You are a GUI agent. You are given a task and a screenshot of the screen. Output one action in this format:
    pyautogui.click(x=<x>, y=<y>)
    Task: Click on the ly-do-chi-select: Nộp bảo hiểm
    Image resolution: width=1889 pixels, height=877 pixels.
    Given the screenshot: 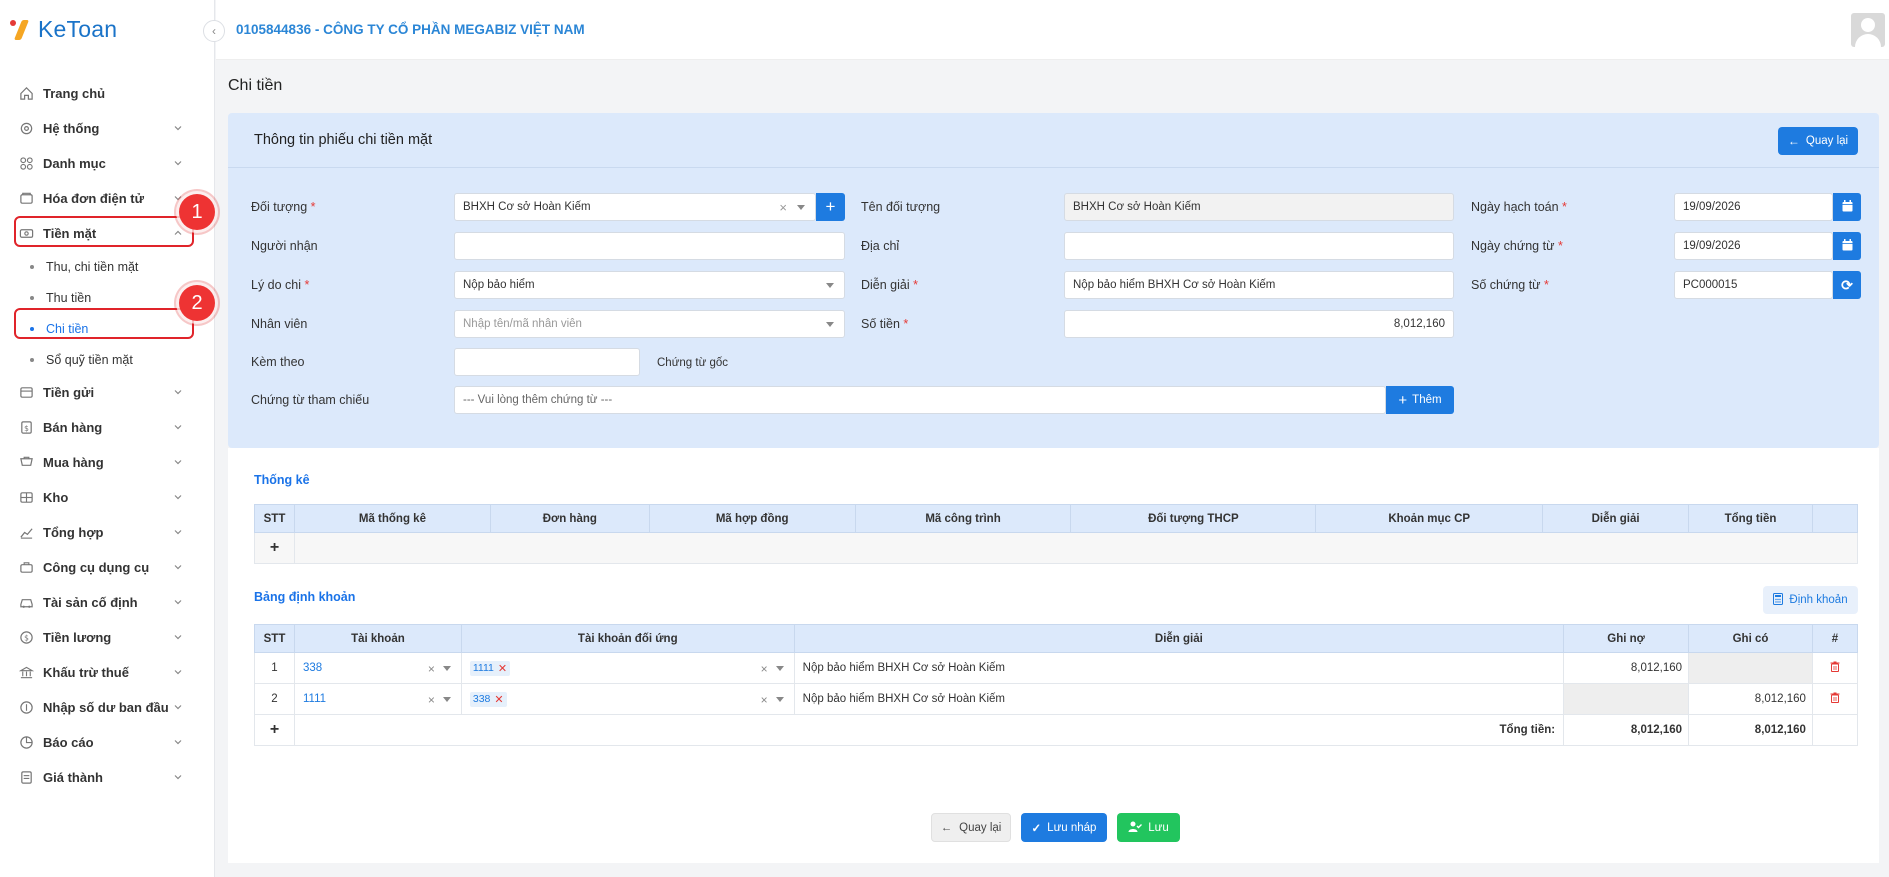 What is the action you would take?
    pyautogui.click(x=649, y=285)
    